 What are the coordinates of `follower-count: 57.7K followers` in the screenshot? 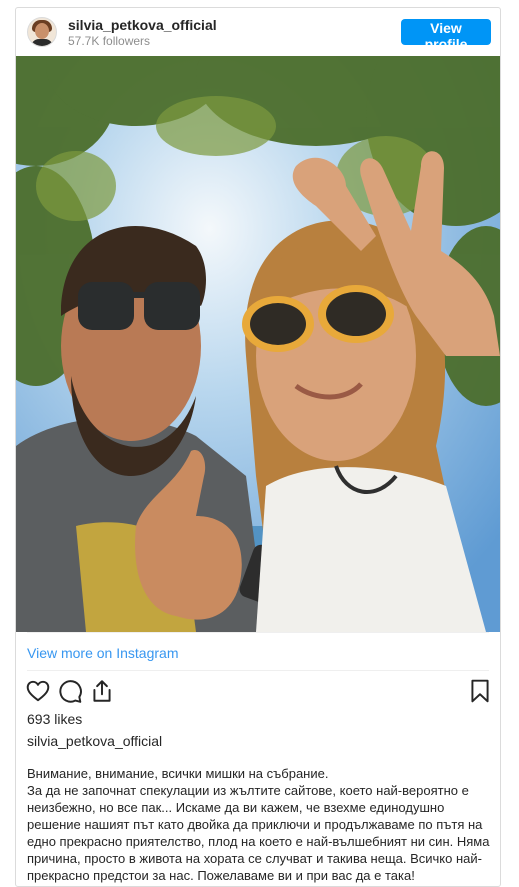 It's located at (109, 41).